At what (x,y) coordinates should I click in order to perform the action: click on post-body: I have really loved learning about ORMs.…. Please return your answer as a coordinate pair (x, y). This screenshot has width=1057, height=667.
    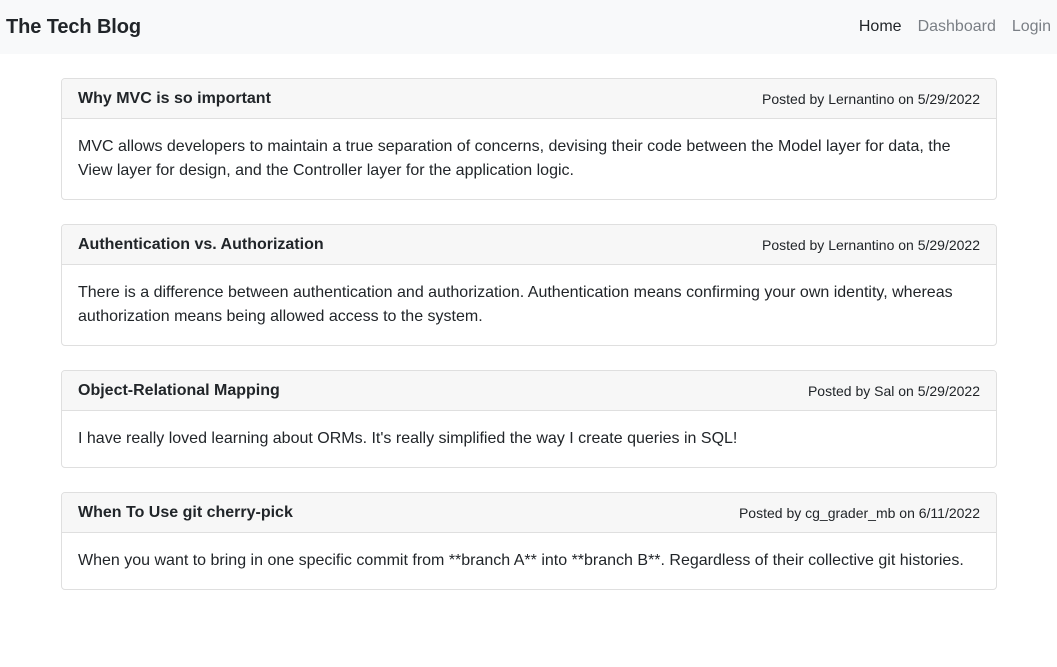
    Looking at the image, I should click on (408, 438).